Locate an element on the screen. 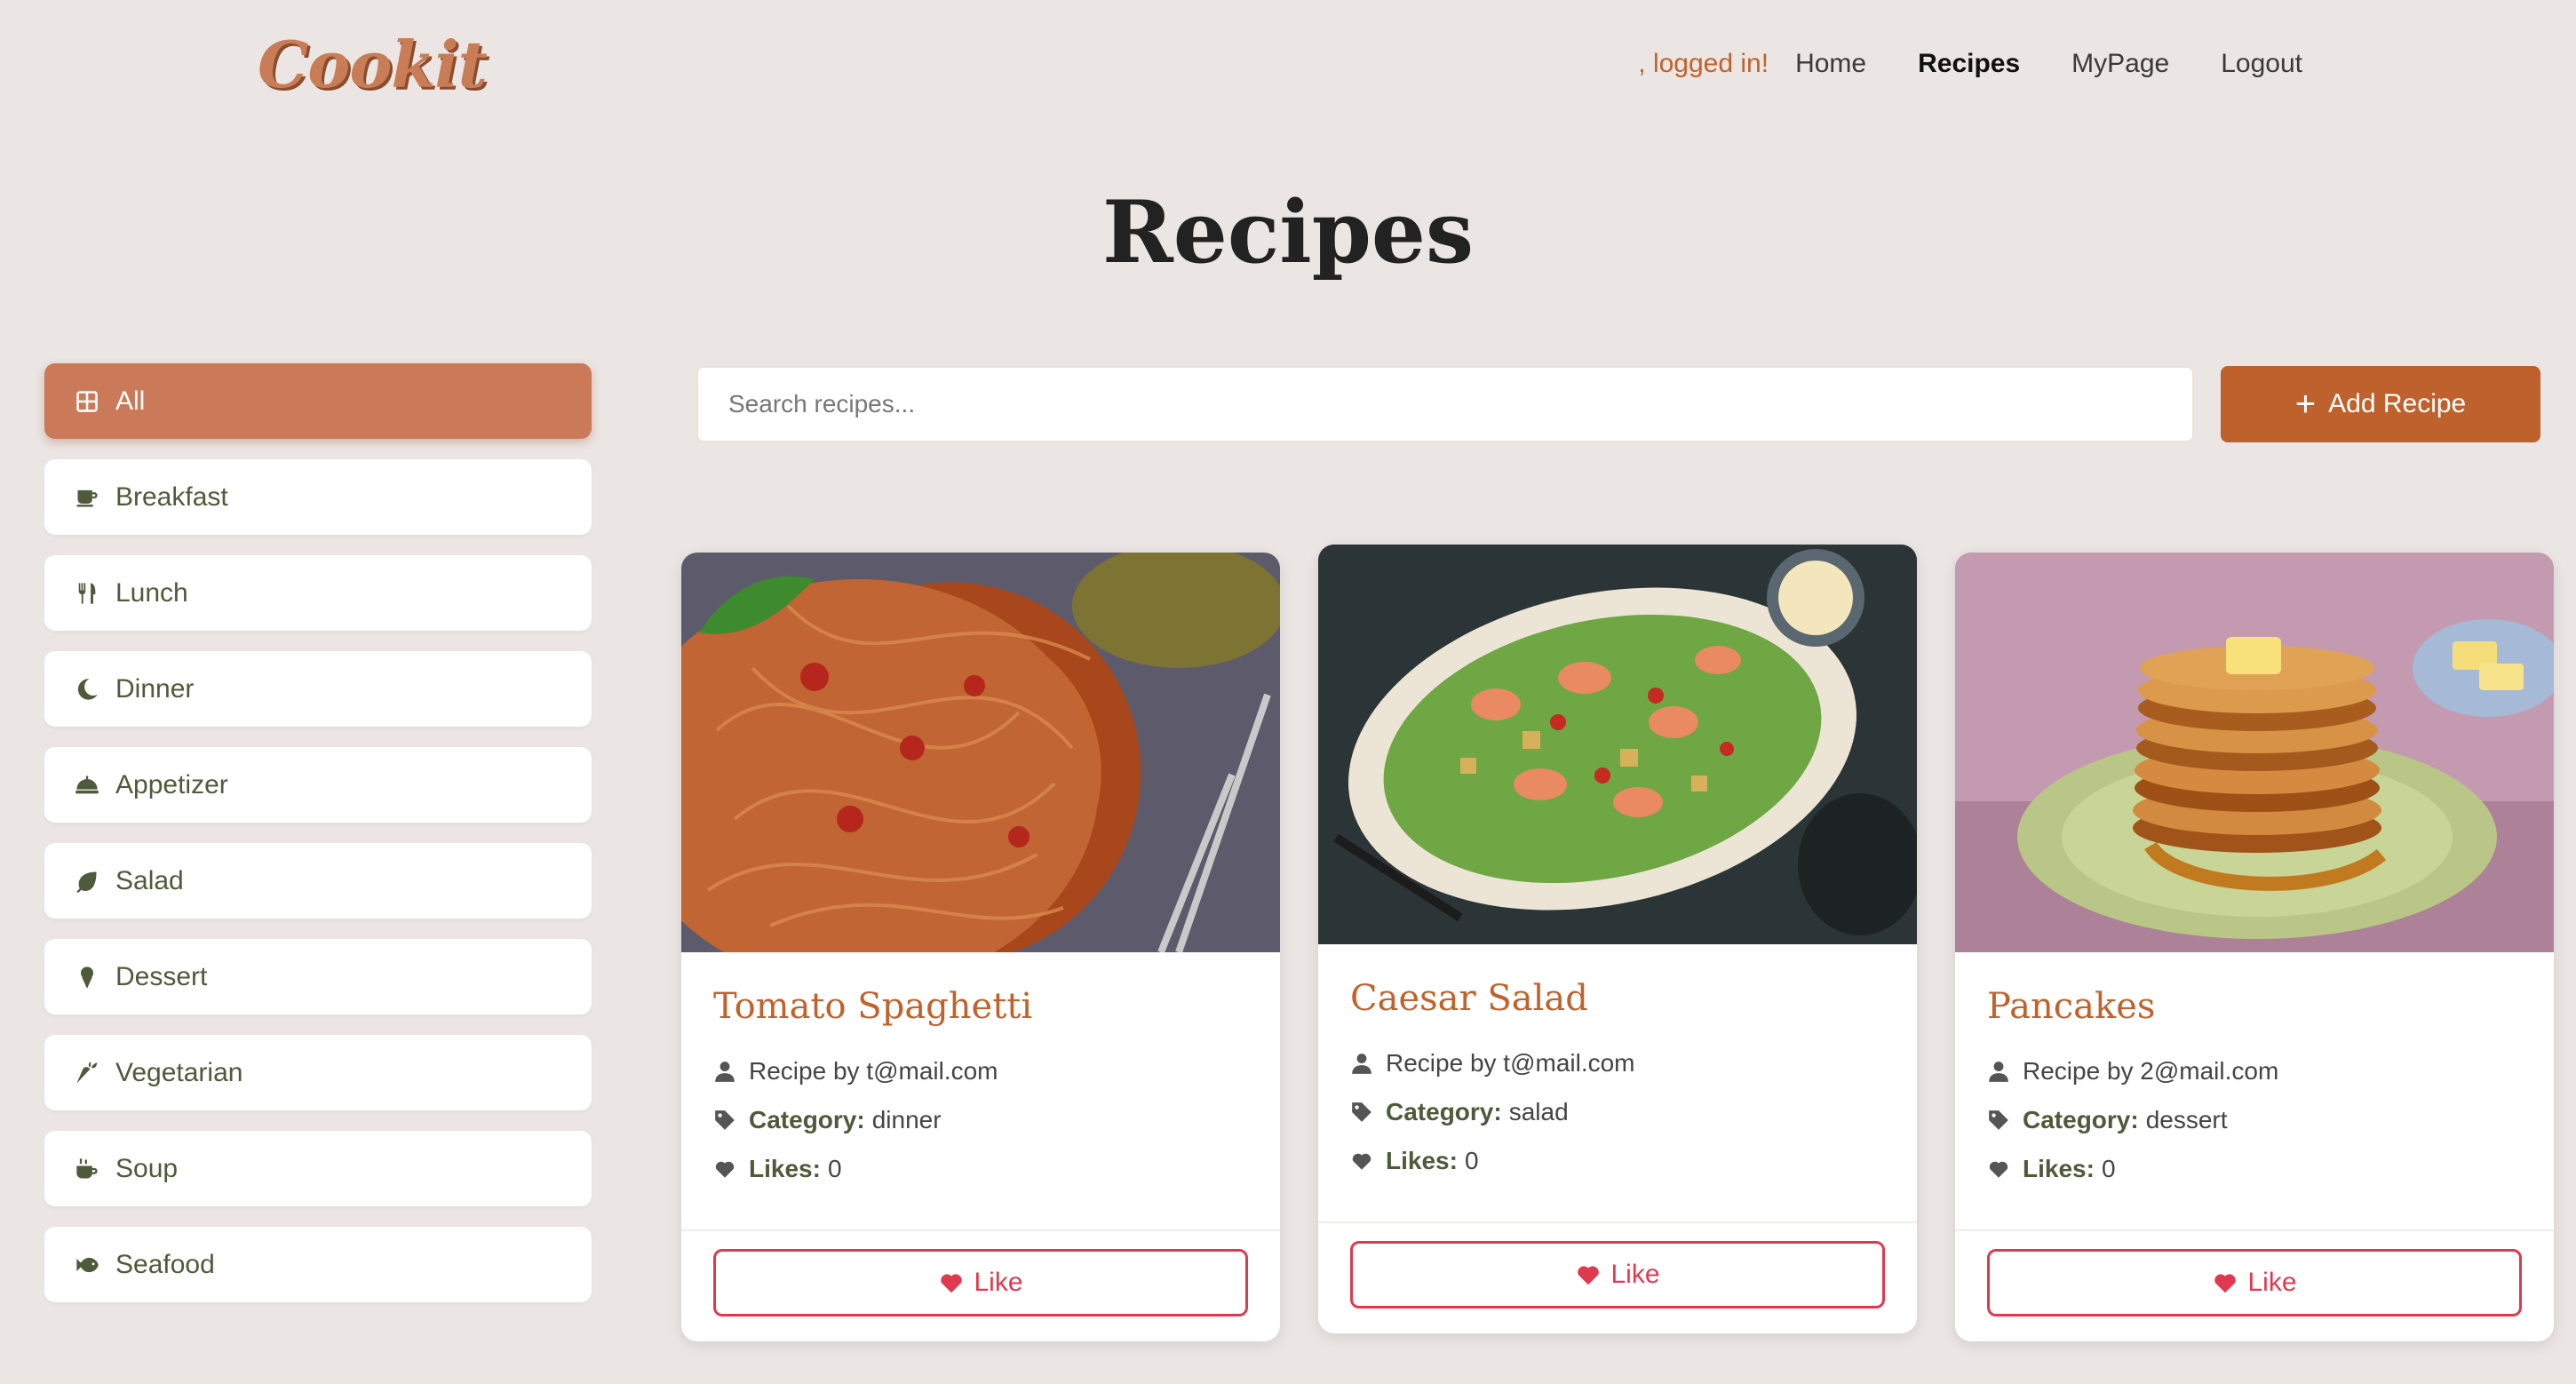 This screenshot has height=1384, width=2576. leaf-icon is located at coordinates (91, 882).